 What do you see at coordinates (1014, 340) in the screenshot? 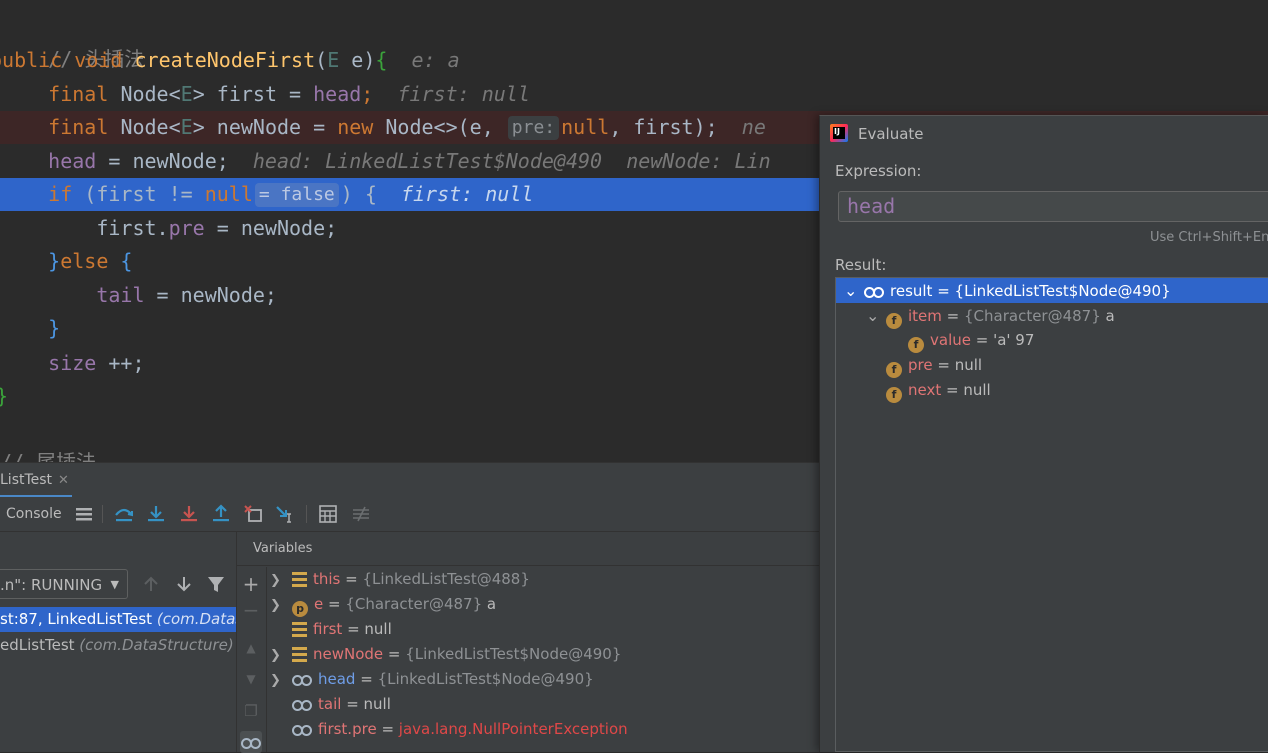
I see `var-value: 'a' 97` at bounding box center [1014, 340].